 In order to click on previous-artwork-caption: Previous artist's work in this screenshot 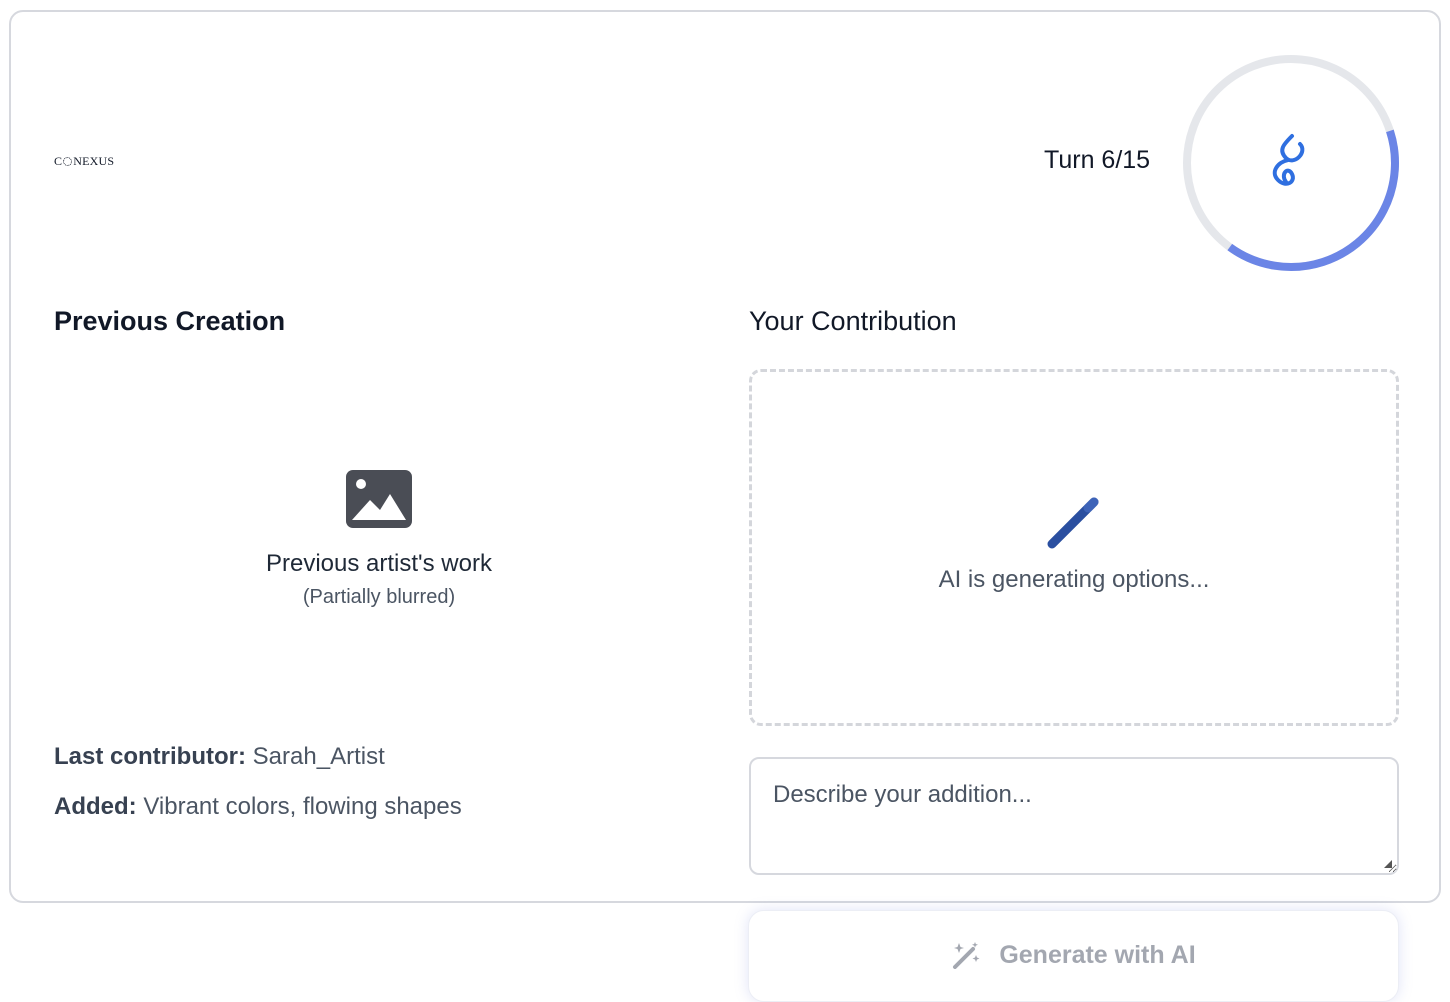, I will do `click(379, 563)`.